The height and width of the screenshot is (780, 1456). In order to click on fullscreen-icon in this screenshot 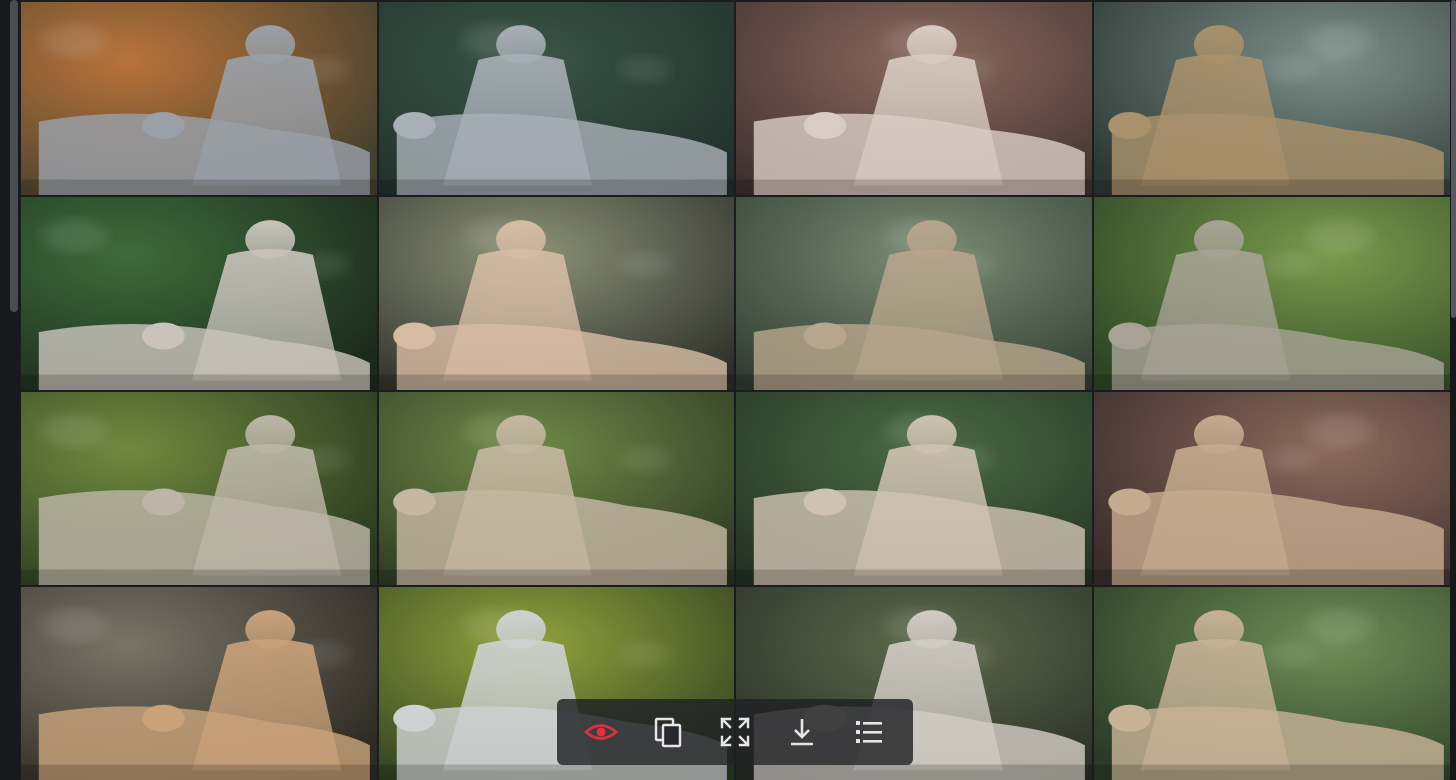, I will do `click(735, 732)`.